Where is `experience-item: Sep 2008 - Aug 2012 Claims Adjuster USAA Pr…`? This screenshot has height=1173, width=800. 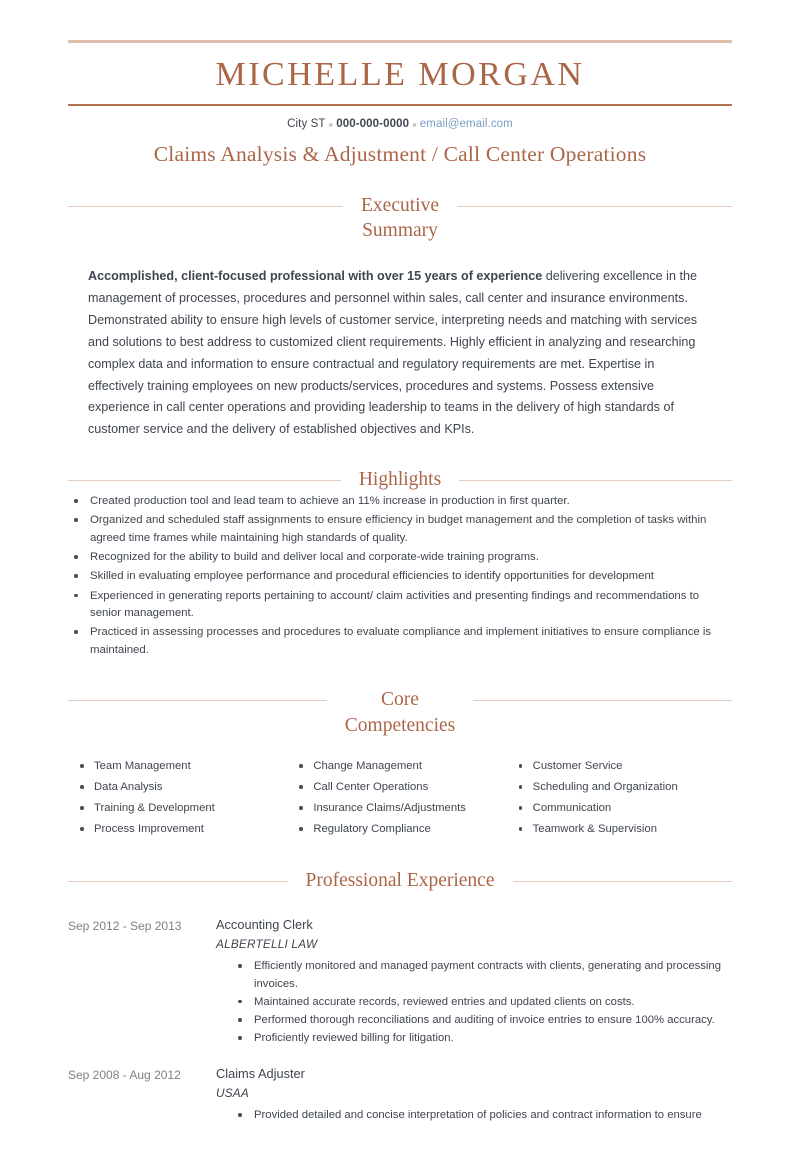 experience-item: Sep 2008 - Aug 2012 Claims Adjuster USAA Pr… is located at coordinates (400, 1095).